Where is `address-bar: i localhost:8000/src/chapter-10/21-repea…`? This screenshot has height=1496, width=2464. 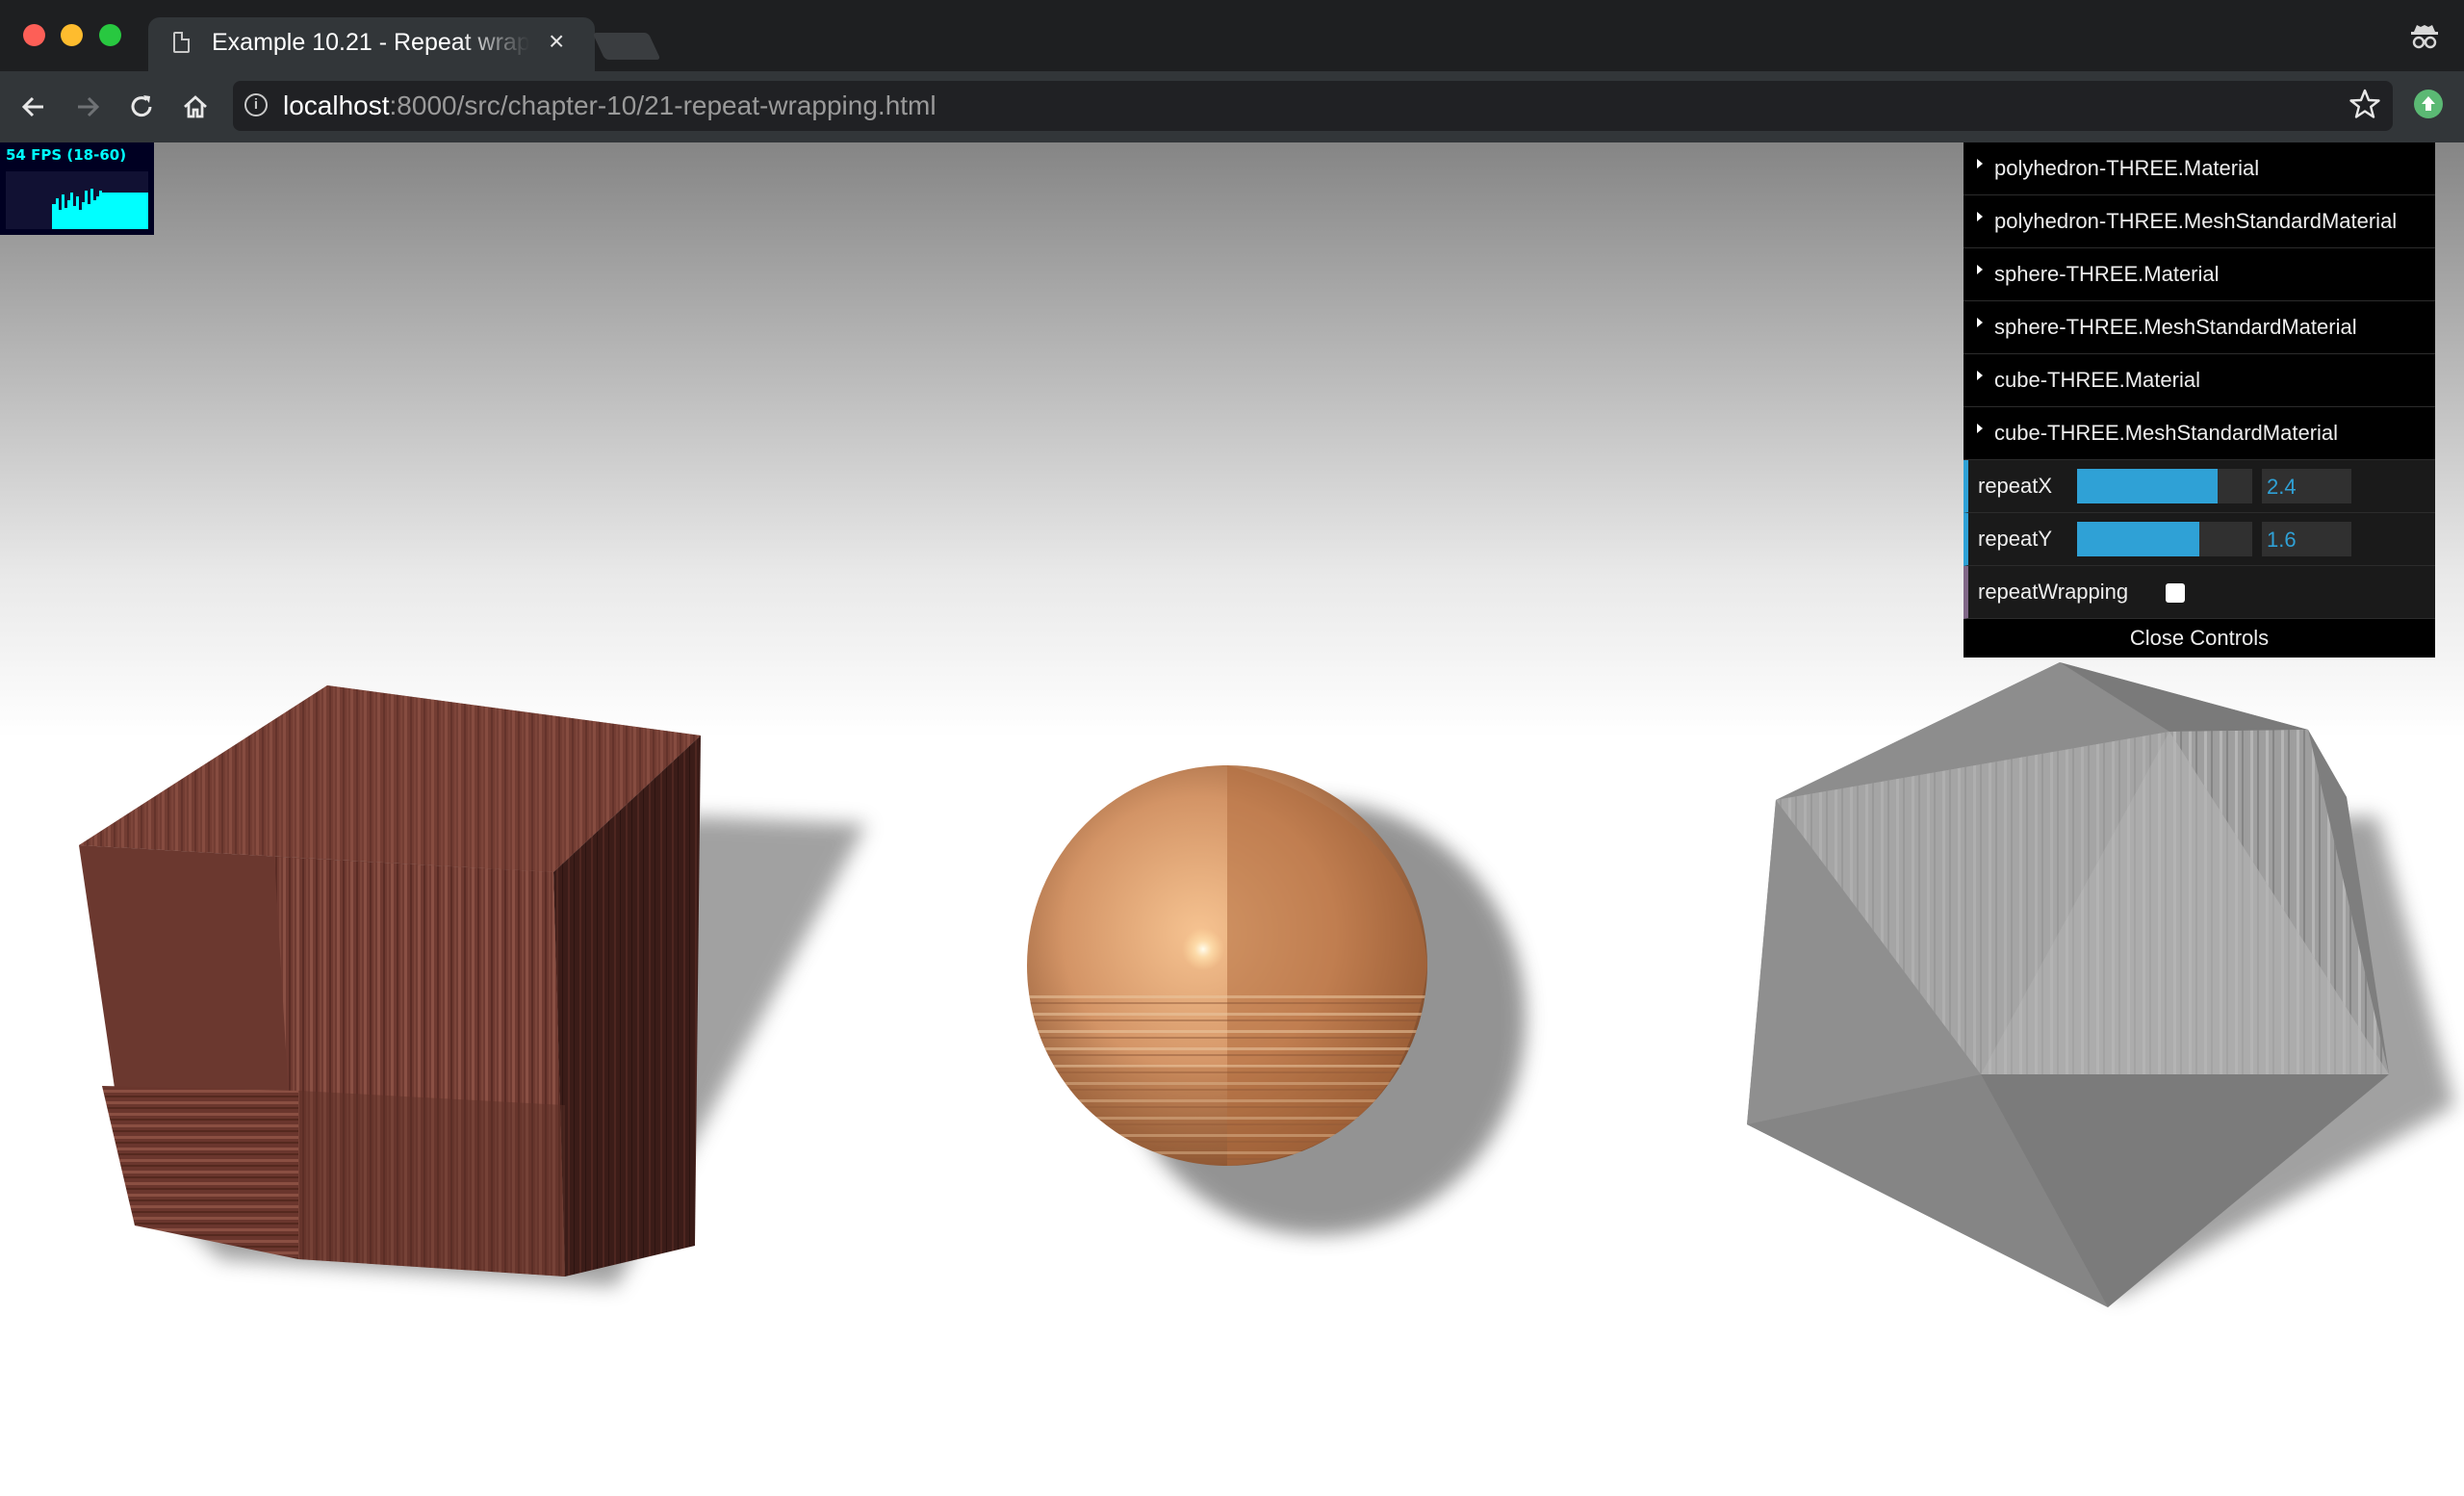 address-bar: i localhost:8000/src/chapter-10/21-repea… is located at coordinates (1313, 106).